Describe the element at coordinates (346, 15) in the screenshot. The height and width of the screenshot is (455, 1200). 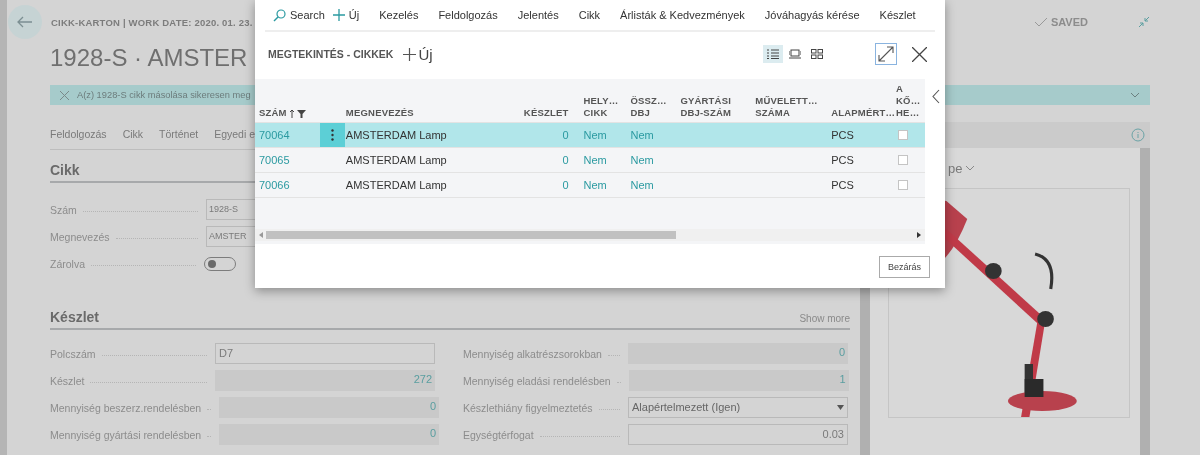
I see `action-menu-item: Új` at that location.